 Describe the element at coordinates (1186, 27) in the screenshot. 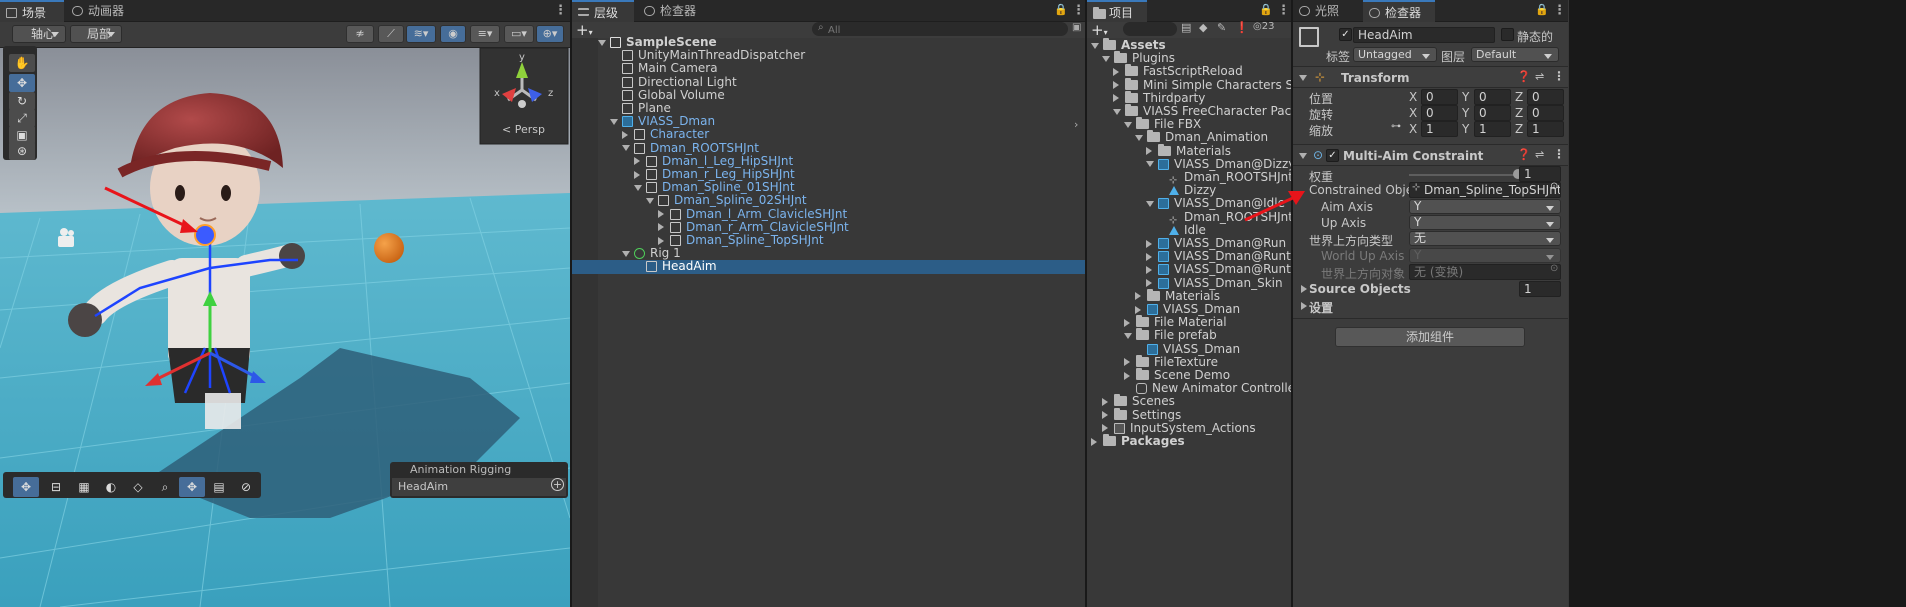

I see `search-by-type-icon: ▤` at that location.